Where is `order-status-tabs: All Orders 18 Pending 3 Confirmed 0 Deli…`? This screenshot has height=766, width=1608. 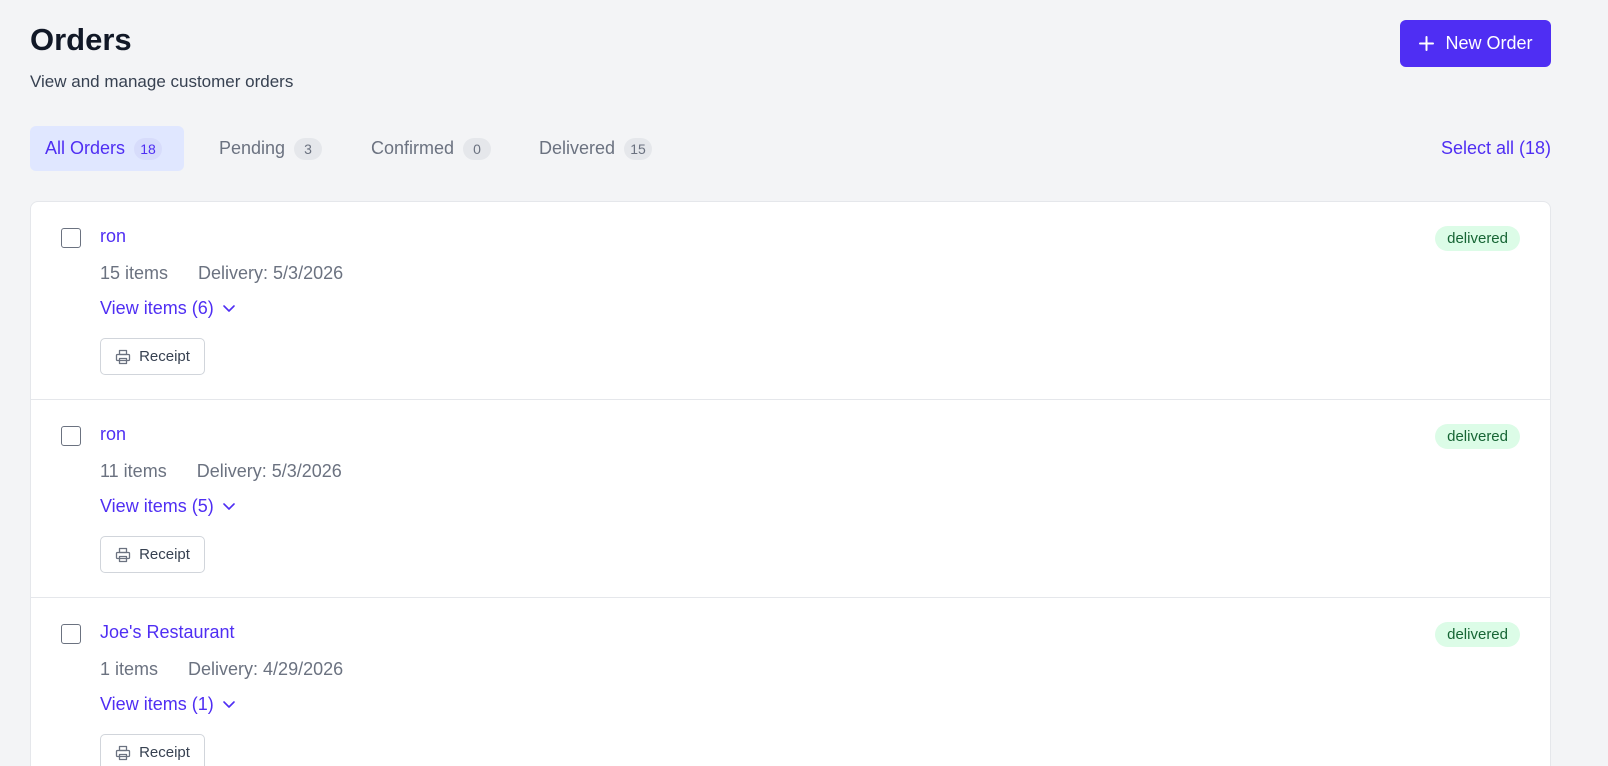
order-status-tabs: All Orders 18 Pending 3 Confirmed 0 Deli… is located at coordinates (790, 148).